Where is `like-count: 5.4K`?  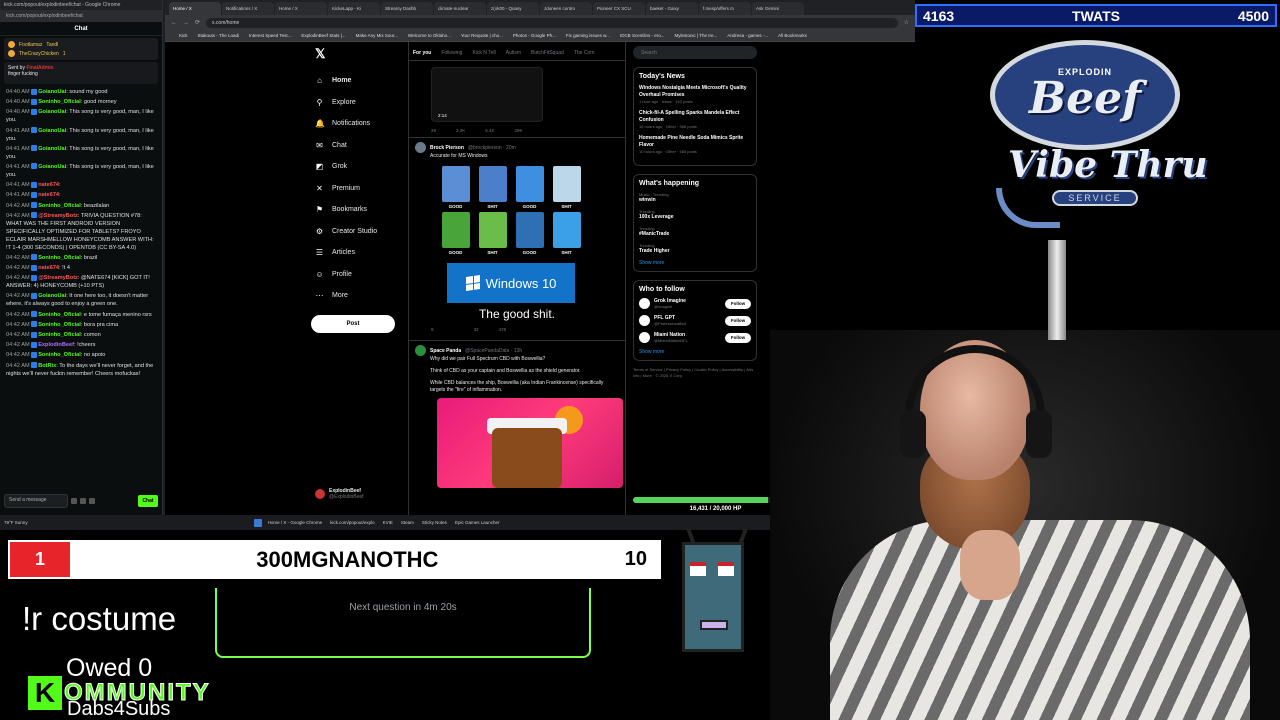 like-count: 5.4K is located at coordinates (489, 130).